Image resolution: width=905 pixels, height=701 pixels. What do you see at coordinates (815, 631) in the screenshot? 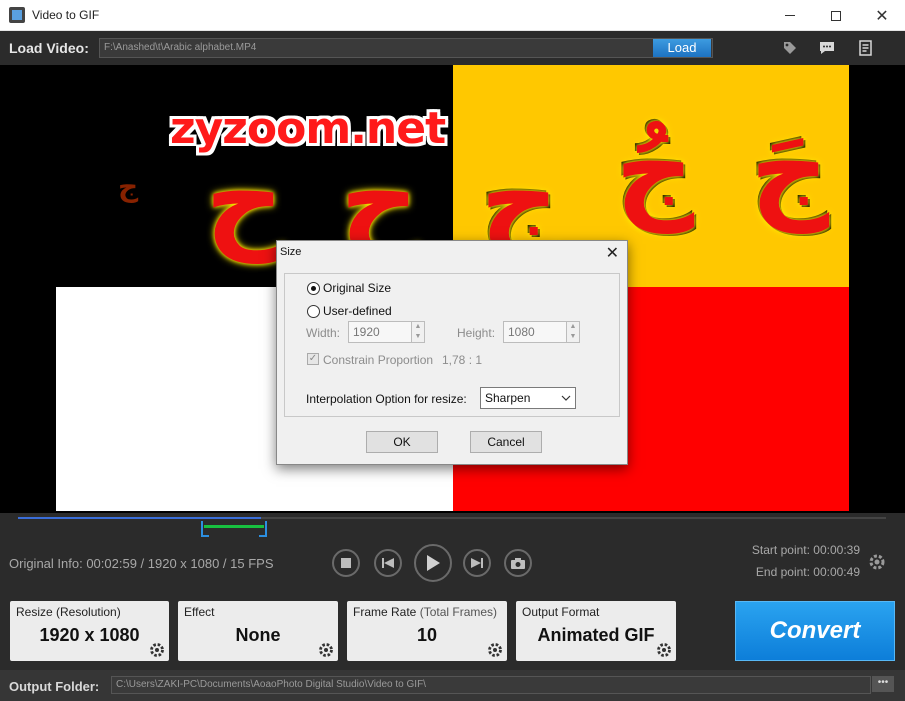
I see `convert-button: Convert` at bounding box center [815, 631].